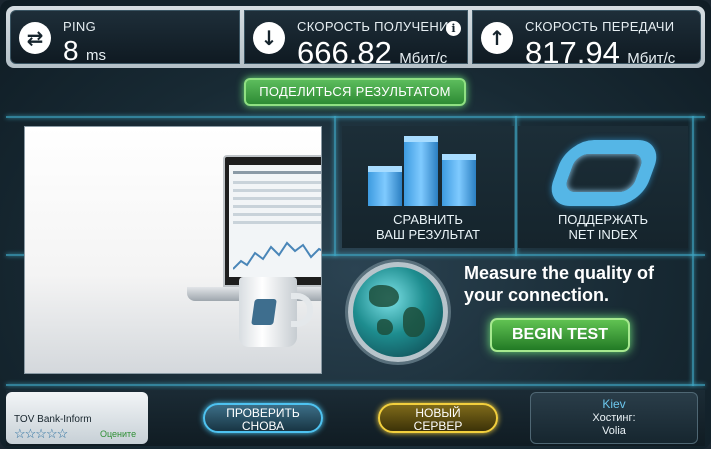  Describe the element at coordinates (264, 312) in the screenshot. I see `brand-logo-icon` at that location.